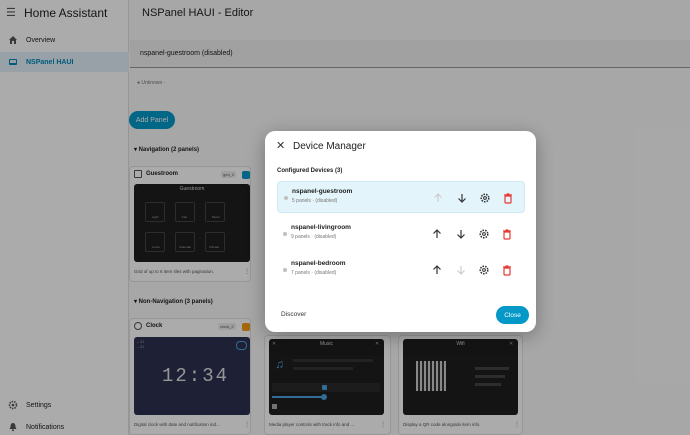 This screenshot has height=435, width=690. Describe the element at coordinates (401, 270) in the screenshot. I see `device-row-bedroom: nspanel-bedroom 7 panels · (disabled)` at that location.